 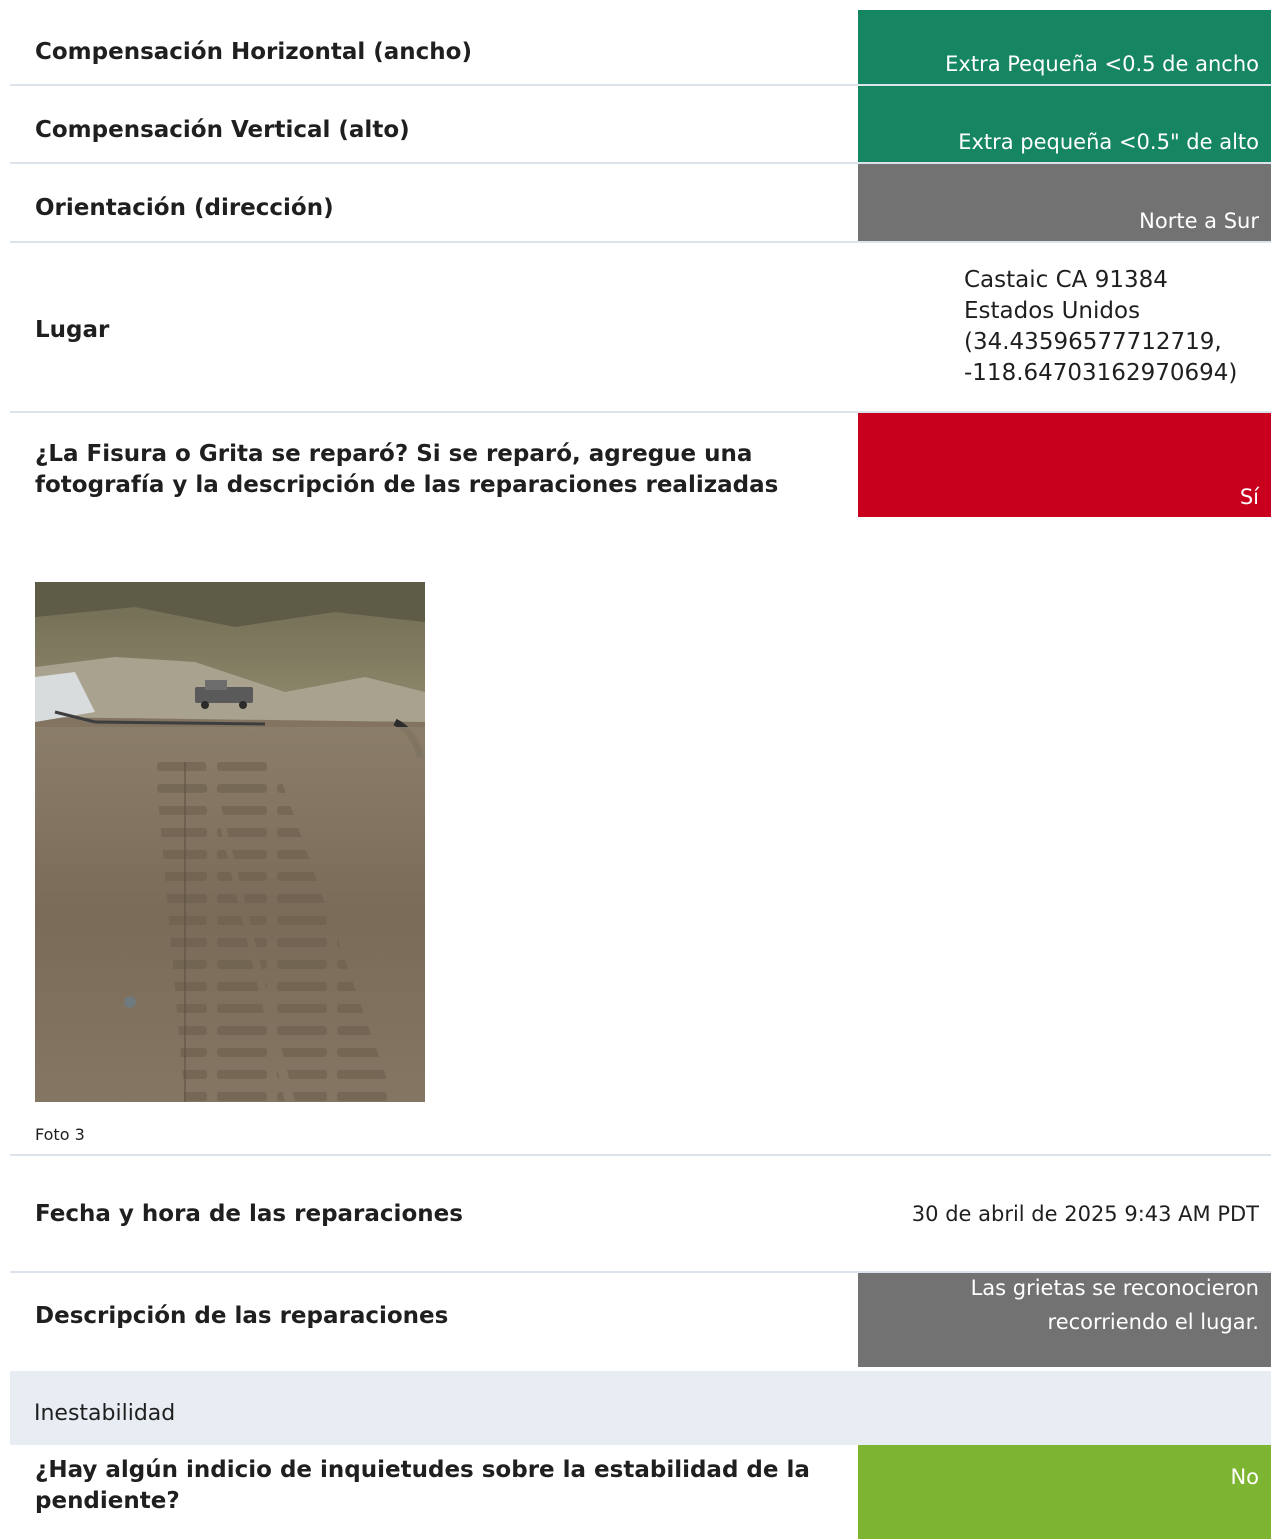 What do you see at coordinates (1093, 342) in the screenshot?
I see `location-latitude: (34.43596577712719,` at bounding box center [1093, 342].